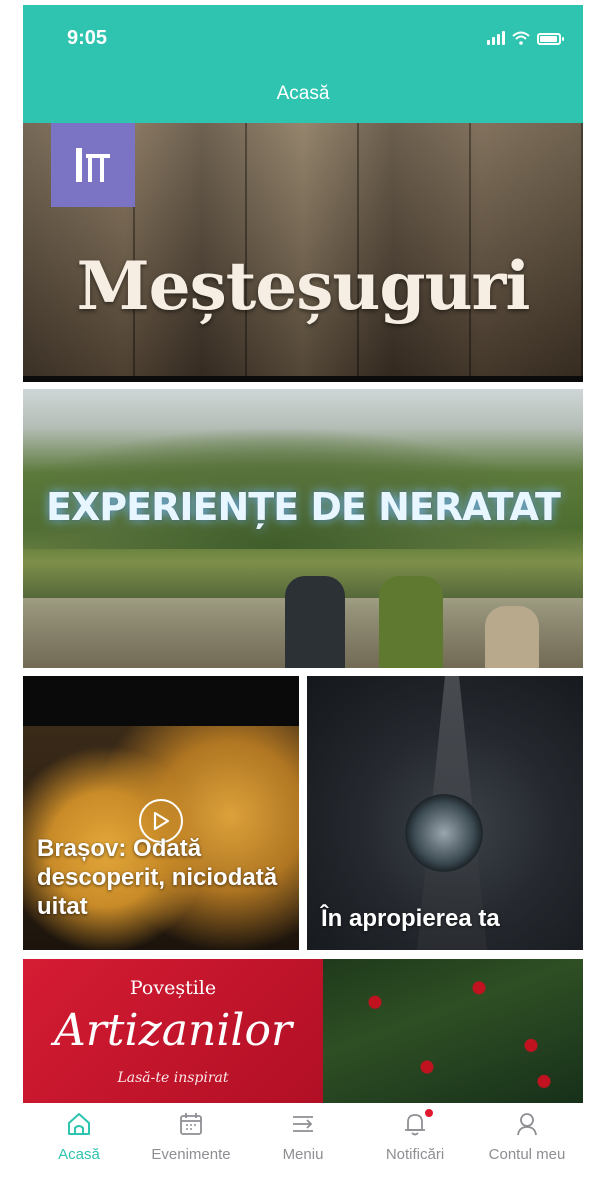 The width and height of the screenshot is (595, 1192). I want to click on crafts-title: Meșteșuguri, so click(303, 286).